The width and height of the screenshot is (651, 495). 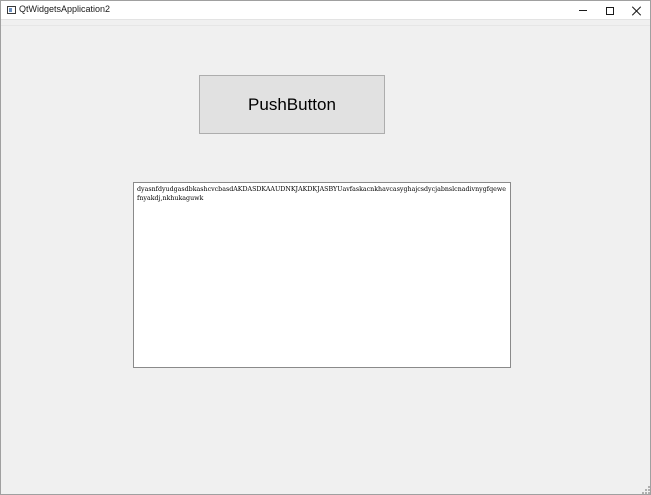 I want to click on app-window-icon, so click(x=11, y=10).